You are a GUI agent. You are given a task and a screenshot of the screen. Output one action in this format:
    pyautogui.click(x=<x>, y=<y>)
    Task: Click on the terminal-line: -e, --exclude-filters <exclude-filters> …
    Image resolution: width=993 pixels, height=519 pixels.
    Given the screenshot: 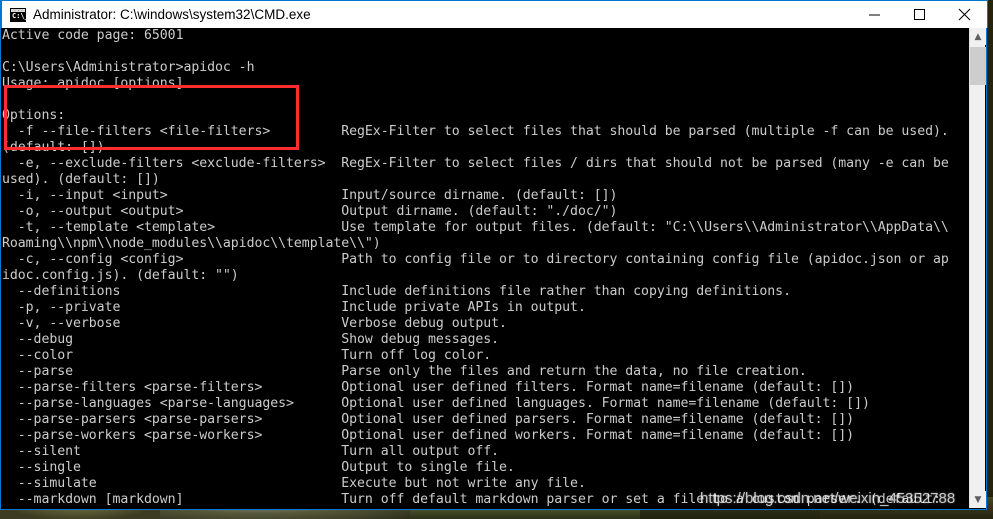 What is the action you would take?
    pyautogui.click(x=475, y=163)
    